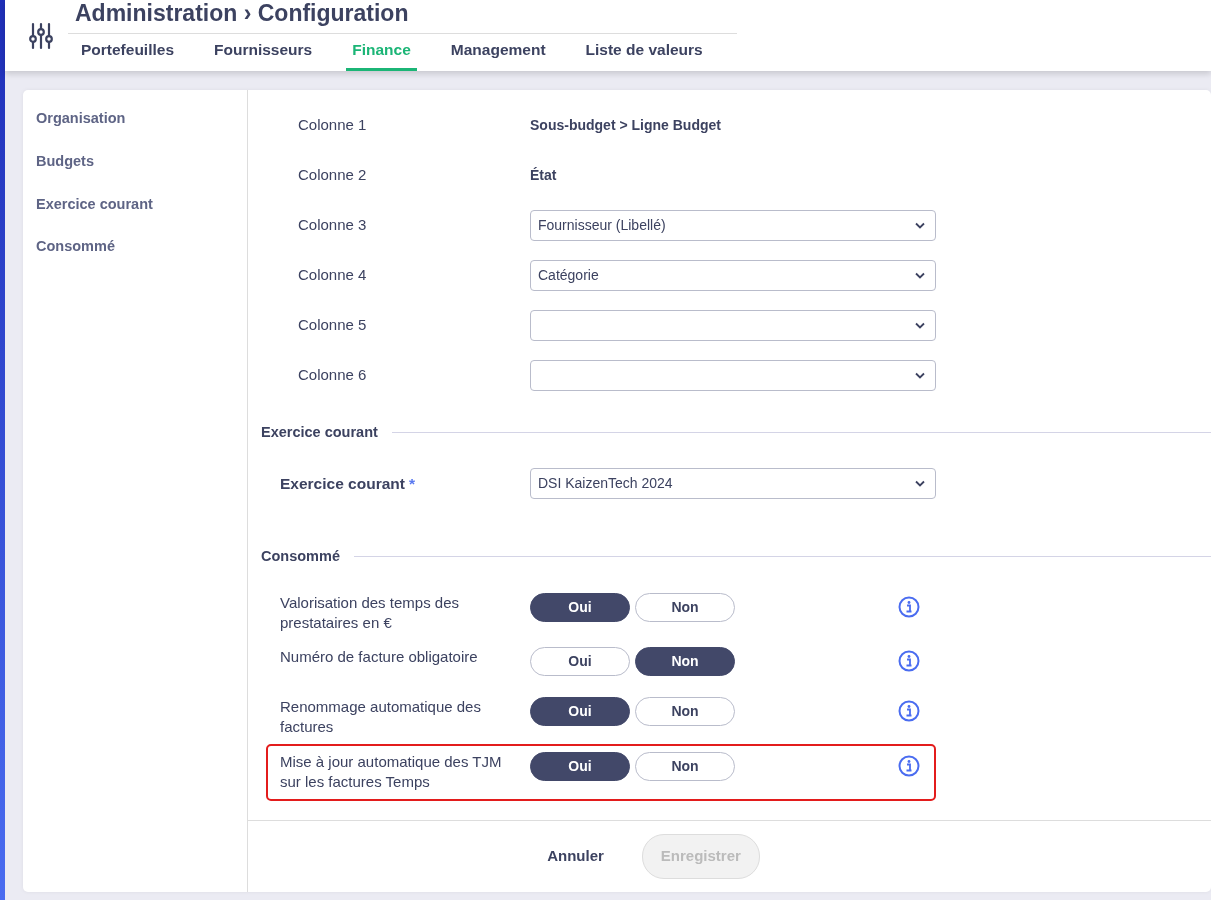 Image resolution: width=1211 pixels, height=900 pixels. What do you see at coordinates (135, 247) in the screenshot?
I see `sidebar-item: Consommé` at bounding box center [135, 247].